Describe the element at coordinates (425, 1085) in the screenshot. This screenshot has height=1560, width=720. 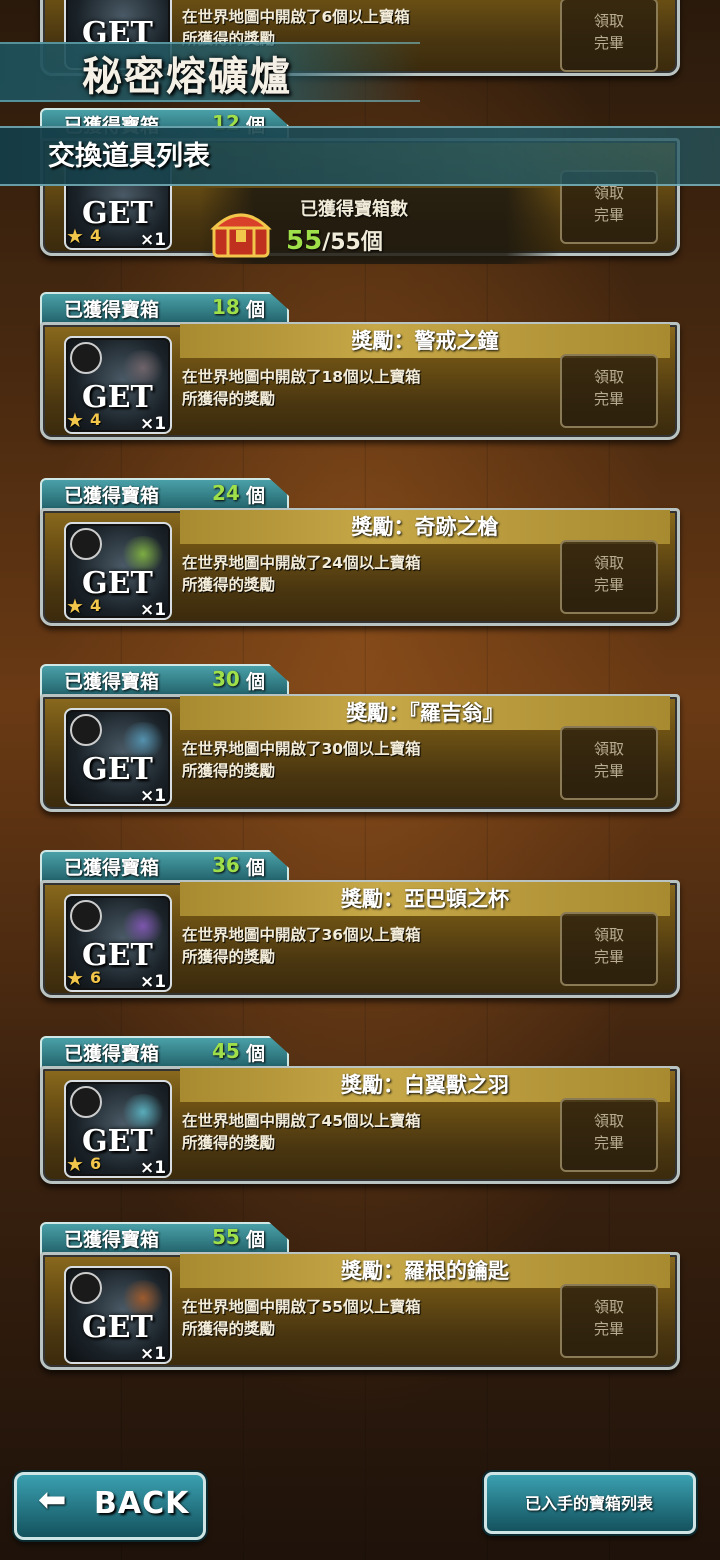
I see `reward-name: 獎勵：白翼獸之羽` at that location.